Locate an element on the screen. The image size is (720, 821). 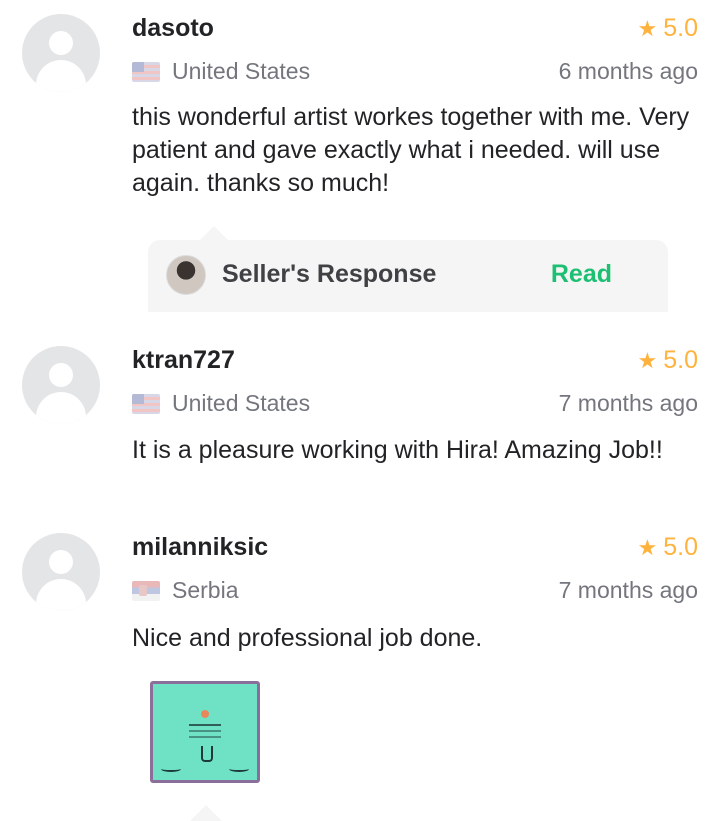
country-name: Serbia is located at coordinates (205, 590).